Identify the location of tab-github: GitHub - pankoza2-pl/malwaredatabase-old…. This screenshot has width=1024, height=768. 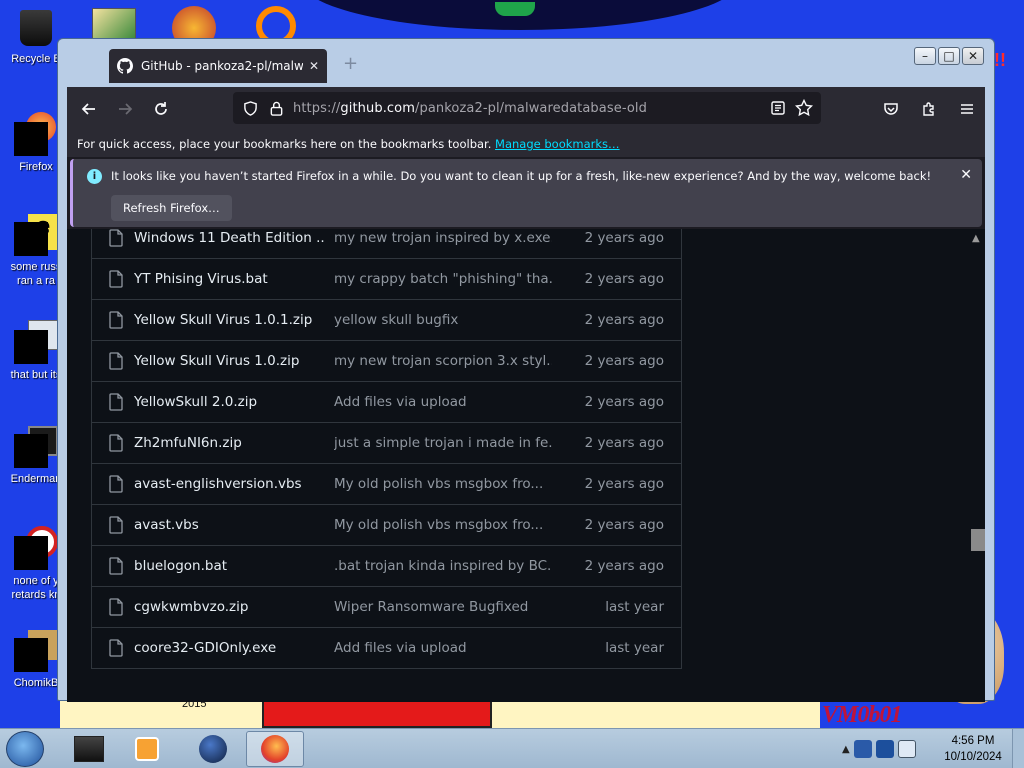
(218, 66).